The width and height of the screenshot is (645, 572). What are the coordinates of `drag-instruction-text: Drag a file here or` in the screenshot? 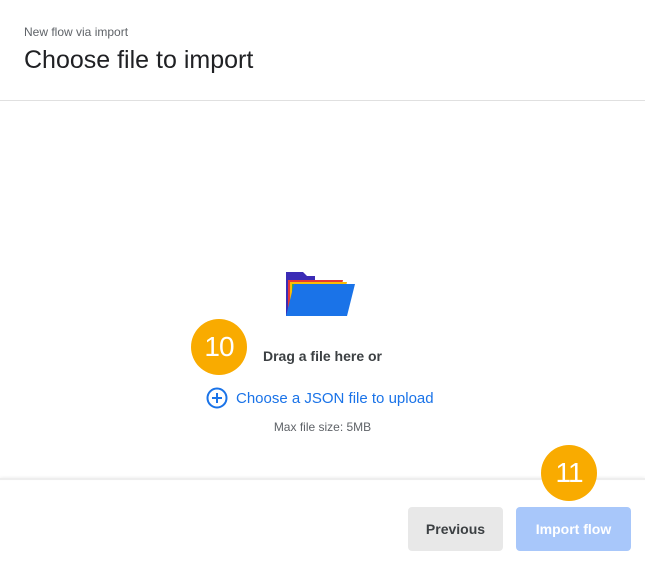 It's located at (322, 356).